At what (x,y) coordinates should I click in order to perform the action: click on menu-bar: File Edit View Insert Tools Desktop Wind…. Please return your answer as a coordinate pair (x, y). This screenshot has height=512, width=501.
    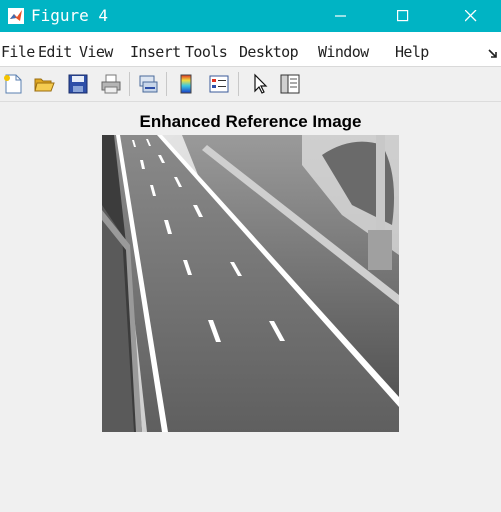
    Looking at the image, I should click on (250, 49).